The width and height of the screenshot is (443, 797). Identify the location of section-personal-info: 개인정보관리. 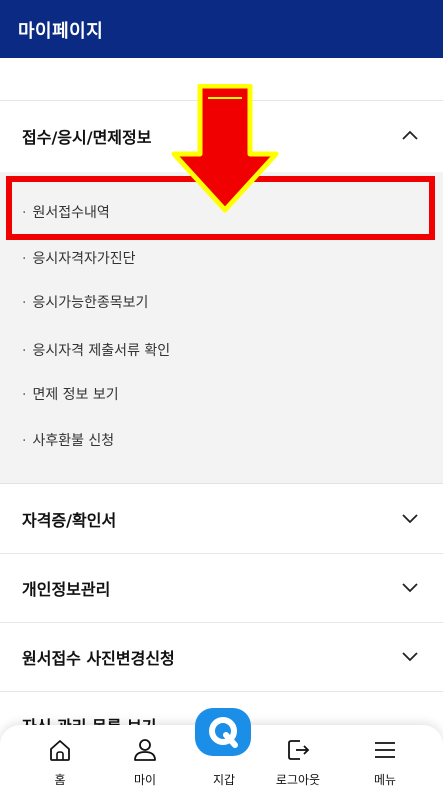
(221, 588).